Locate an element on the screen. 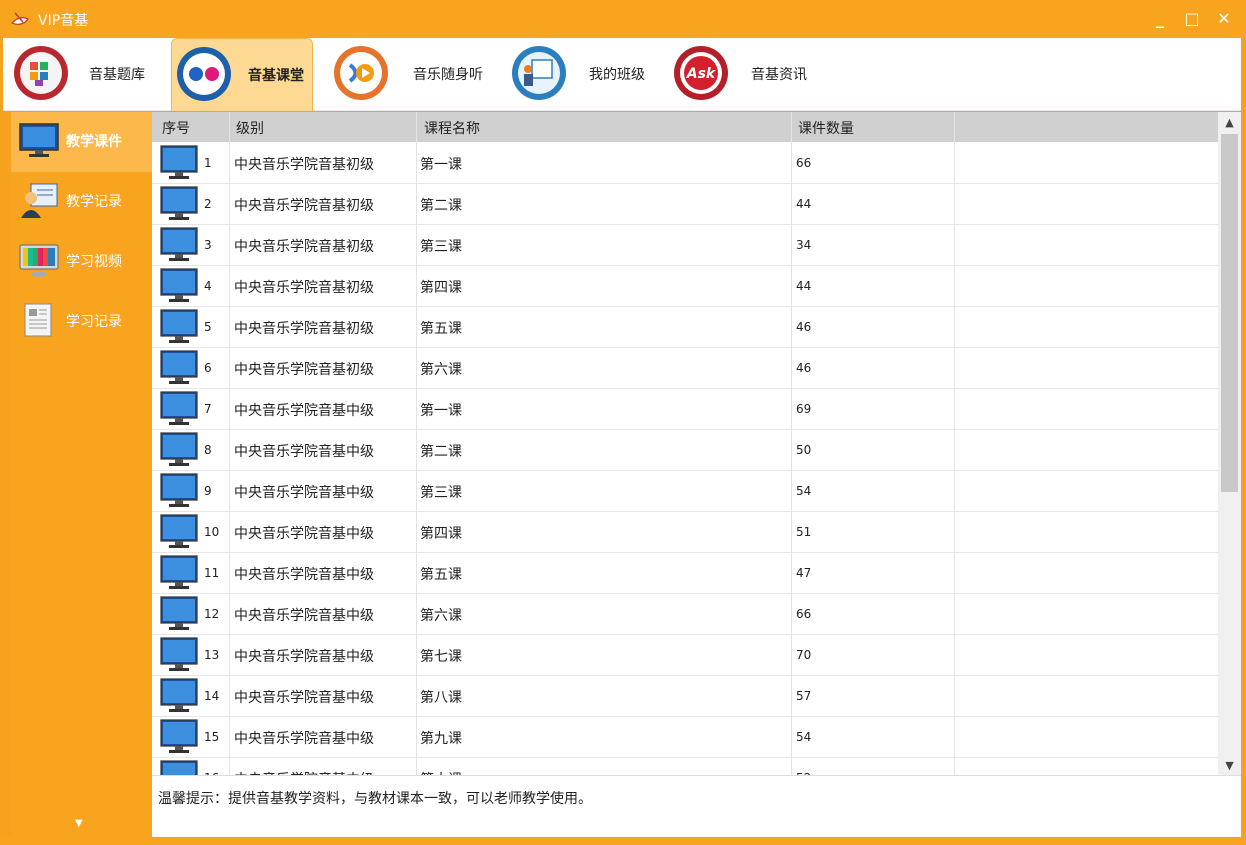 The height and width of the screenshot is (845, 1246). sidebar-item-teaching-record: 教学记录 is located at coordinates (81, 202).